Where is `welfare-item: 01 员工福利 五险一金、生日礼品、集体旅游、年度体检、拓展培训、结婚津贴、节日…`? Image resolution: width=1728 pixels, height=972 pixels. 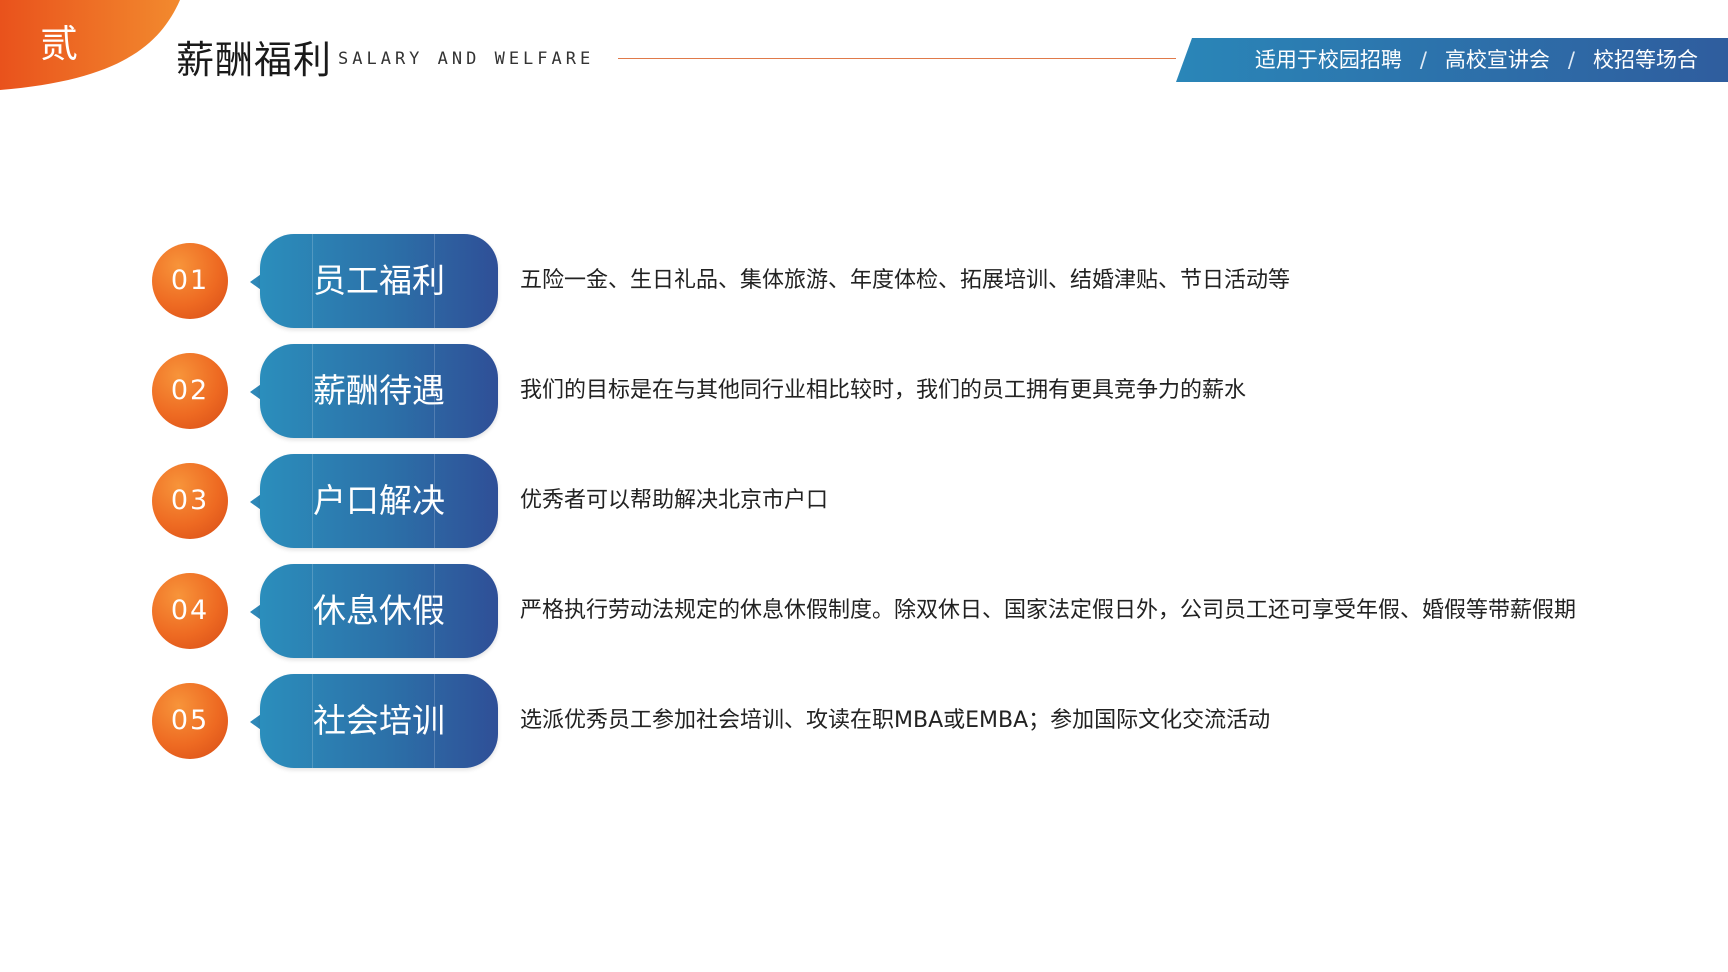 welfare-item: 01 员工福利 五险一金、生日礼品、集体旅游、年度体检、拓展培训、结婚津贴、节日… is located at coordinates (865, 282).